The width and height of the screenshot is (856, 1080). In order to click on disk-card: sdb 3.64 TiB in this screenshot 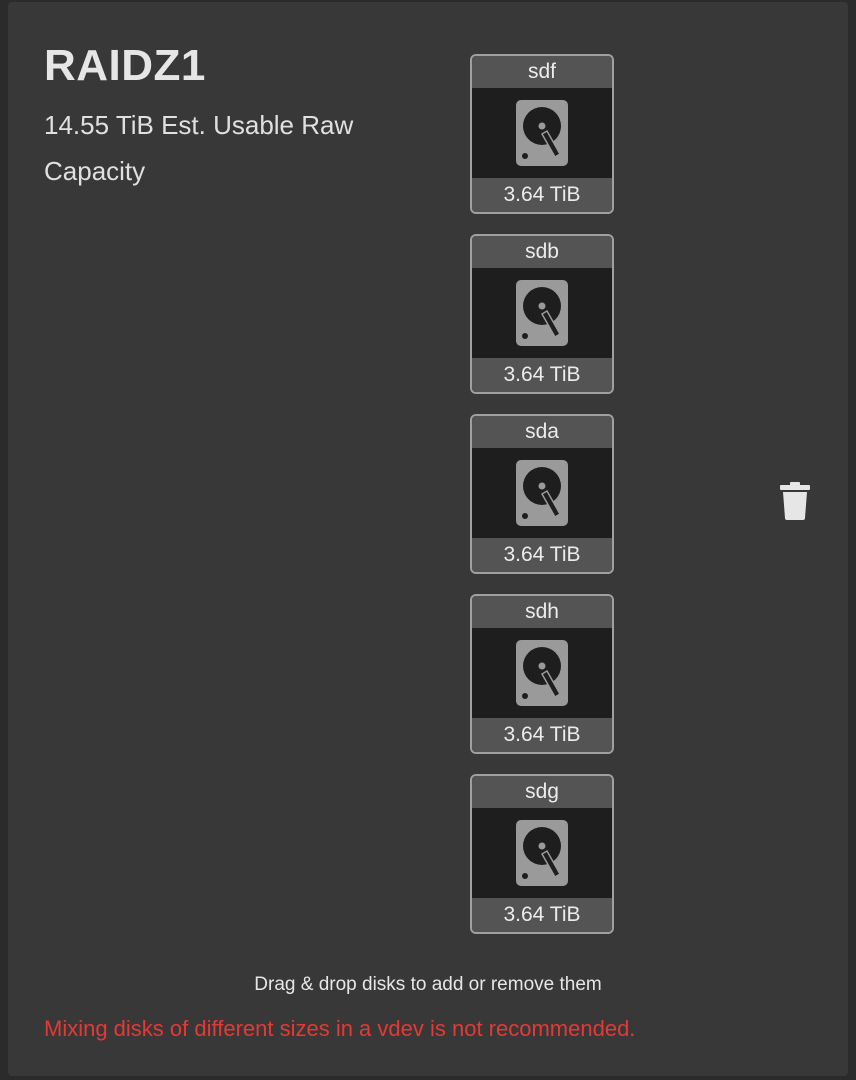, I will do `click(542, 314)`.